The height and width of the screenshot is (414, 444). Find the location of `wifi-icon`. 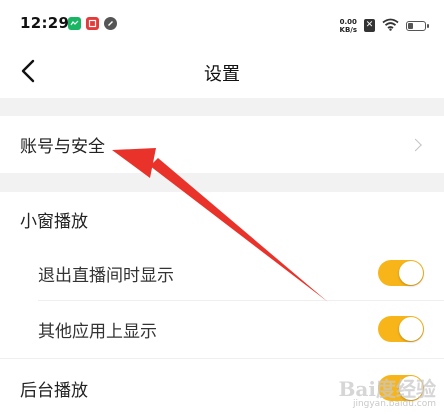

wifi-icon is located at coordinates (390, 25).